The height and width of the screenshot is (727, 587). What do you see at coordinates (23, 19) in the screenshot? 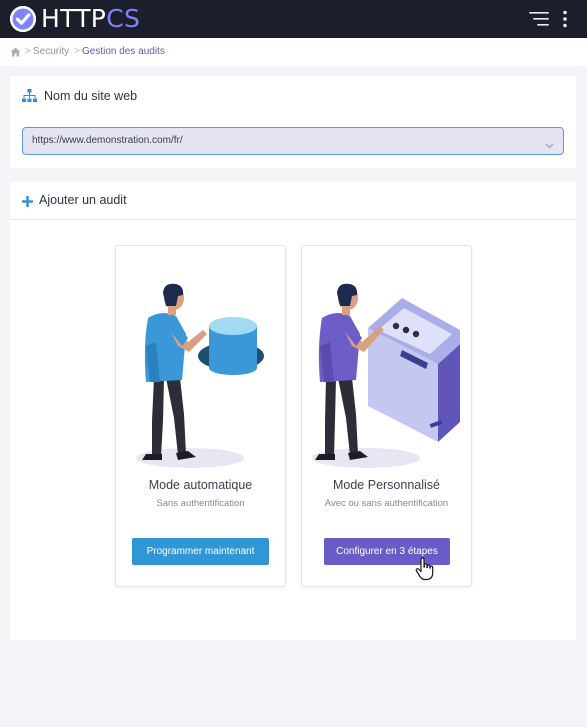
I see `logo-check-icon` at bounding box center [23, 19].